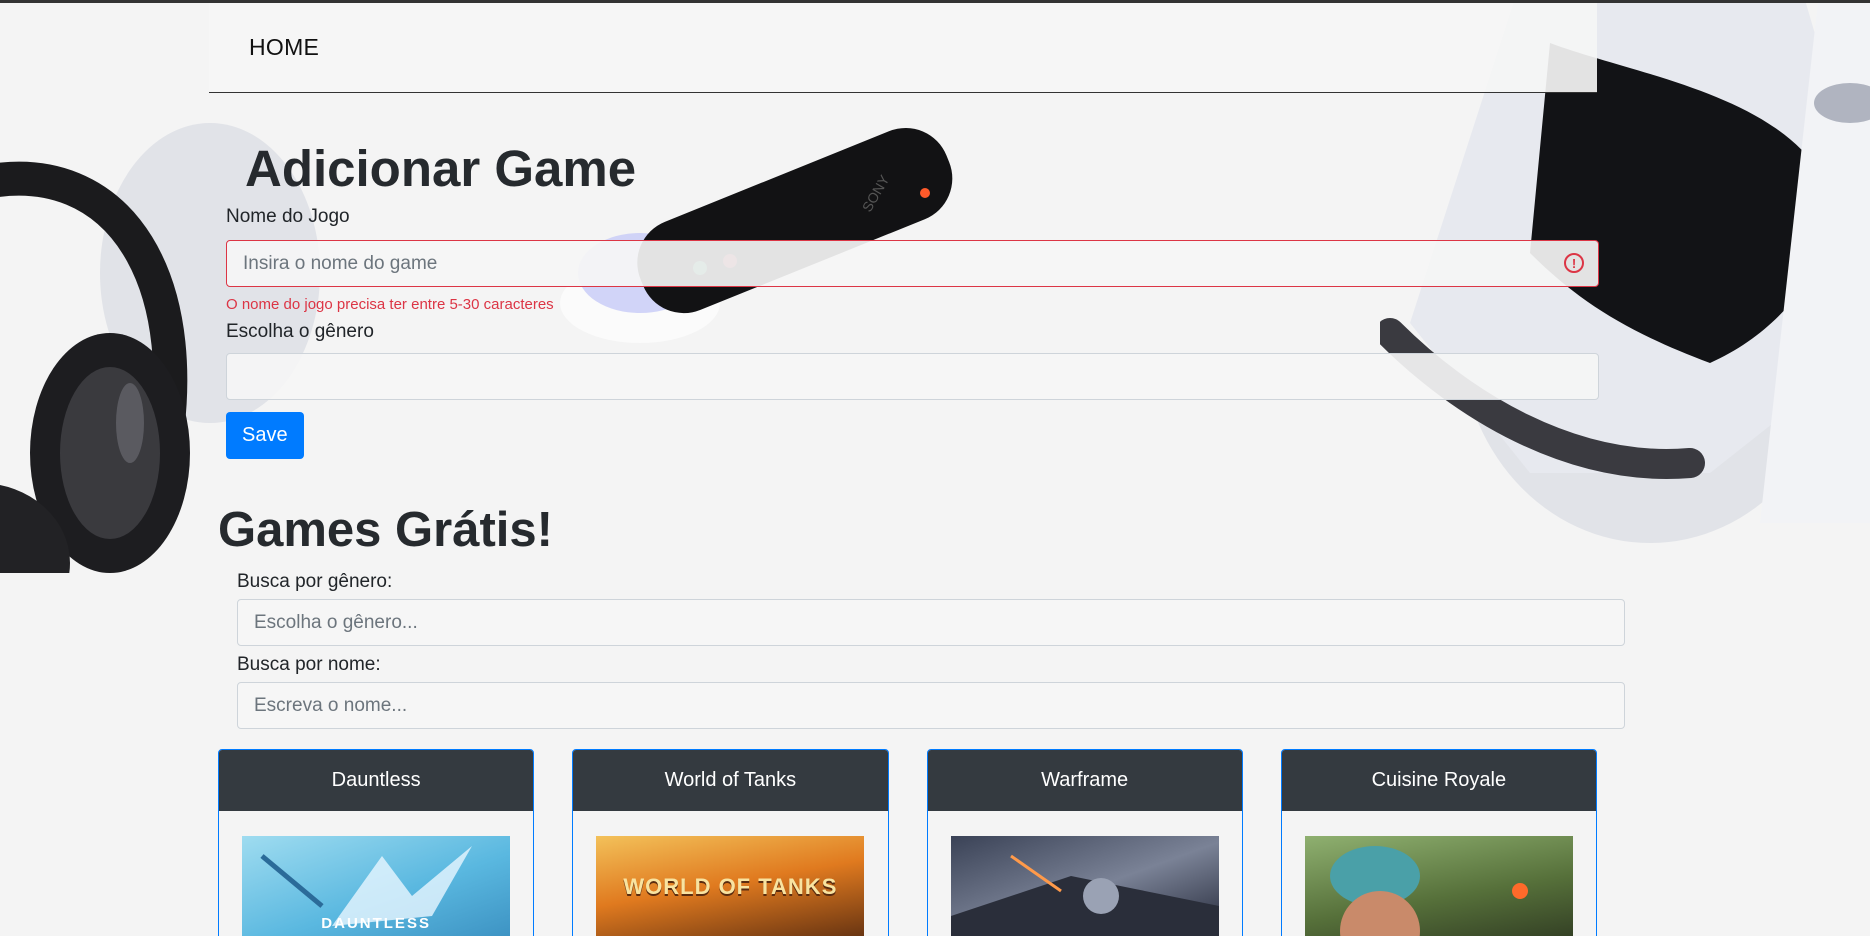  Describe the element at coordinates (441, 168) in the screenshot. I see `page-title: Adicionar Game` at that location.